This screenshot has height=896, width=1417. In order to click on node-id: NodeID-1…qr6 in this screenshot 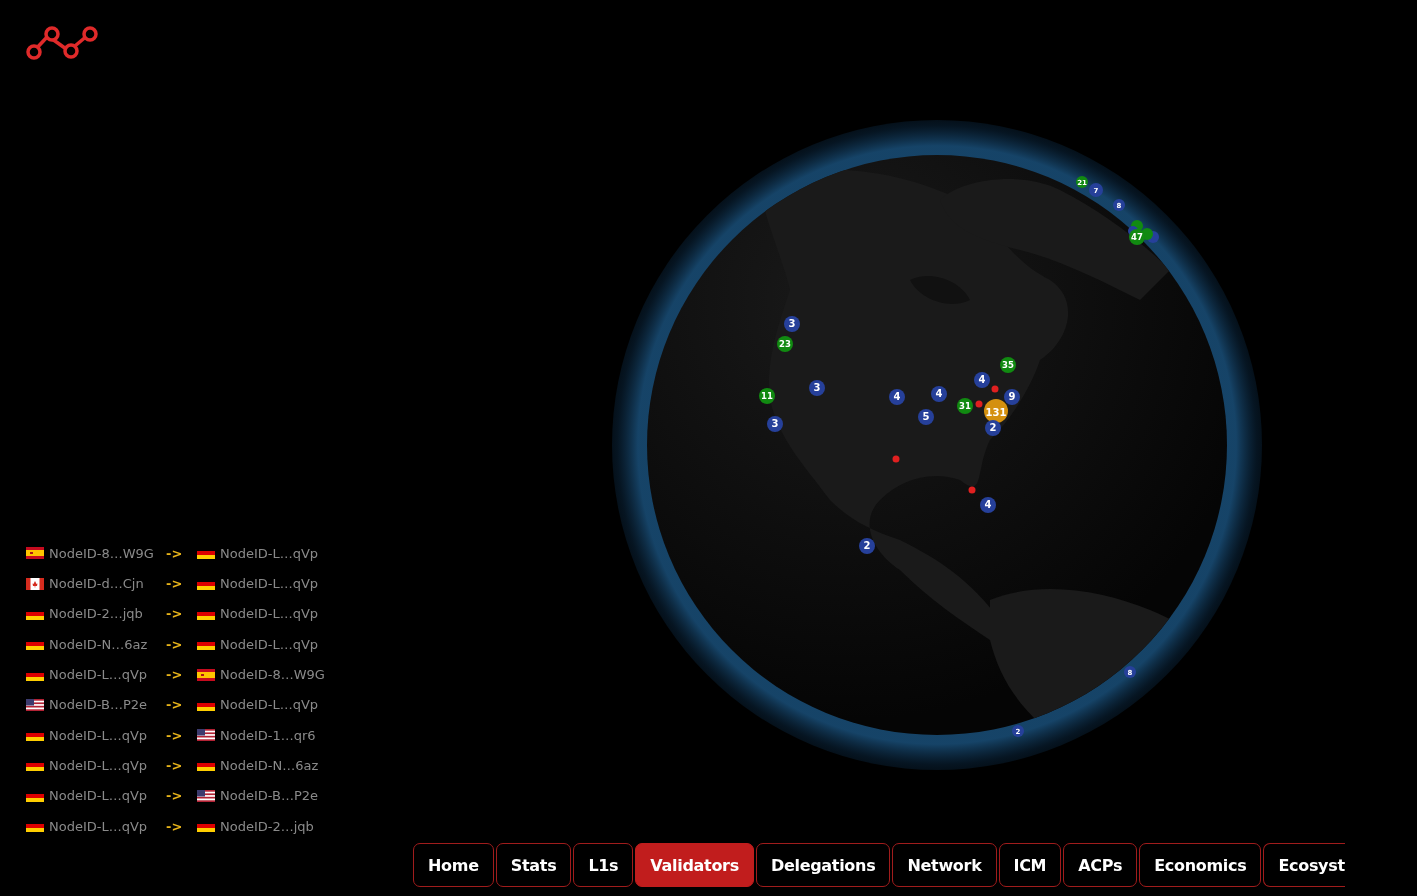, I will do `click(268, 735)`.